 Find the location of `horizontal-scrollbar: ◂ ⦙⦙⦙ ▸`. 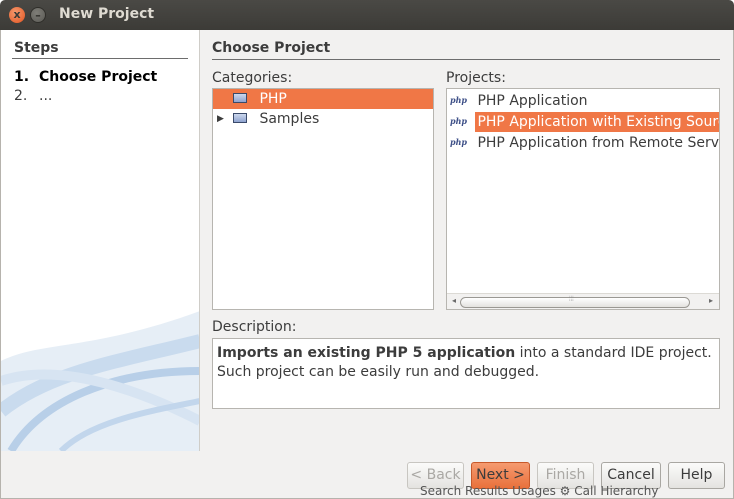

horizontal-scrollbar: ◂ ⦙⦙⦙ ▸ is located at coordinates (583, 301).